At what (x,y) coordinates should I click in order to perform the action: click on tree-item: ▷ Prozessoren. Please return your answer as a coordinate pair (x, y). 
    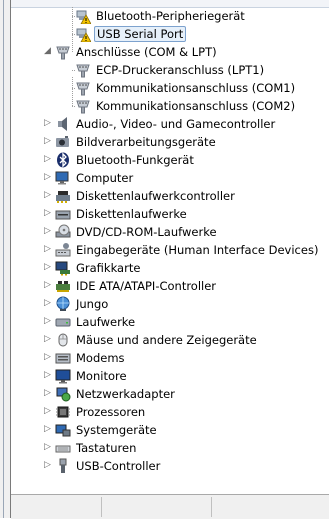
    Looking at the image, I should click on (170, 412).